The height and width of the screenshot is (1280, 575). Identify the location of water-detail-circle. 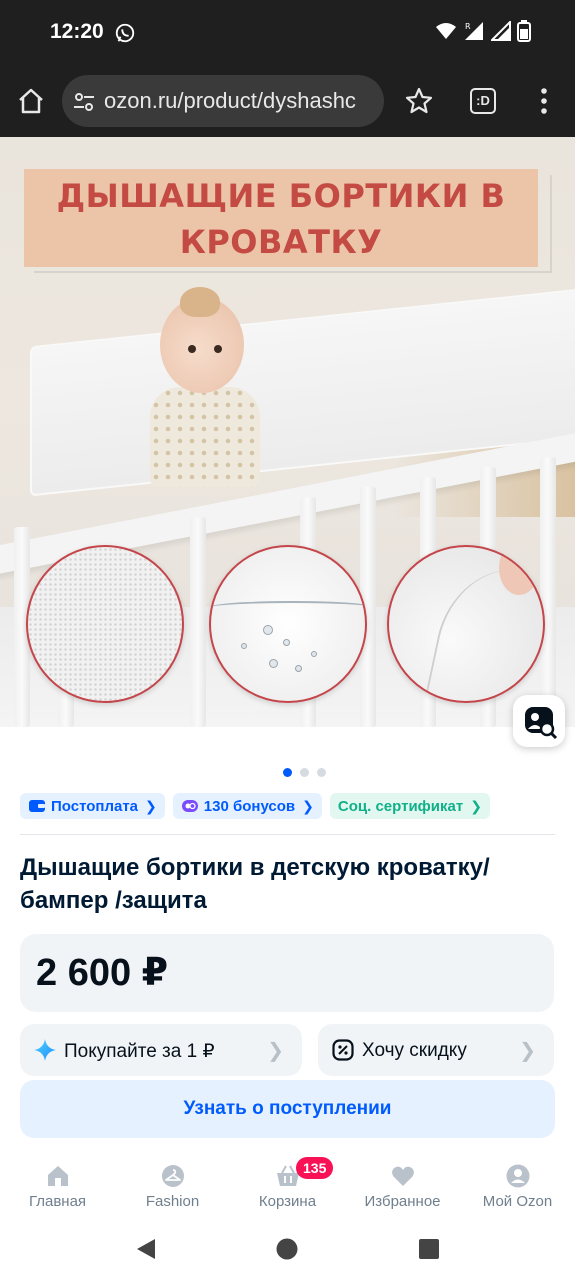
(288, 624).